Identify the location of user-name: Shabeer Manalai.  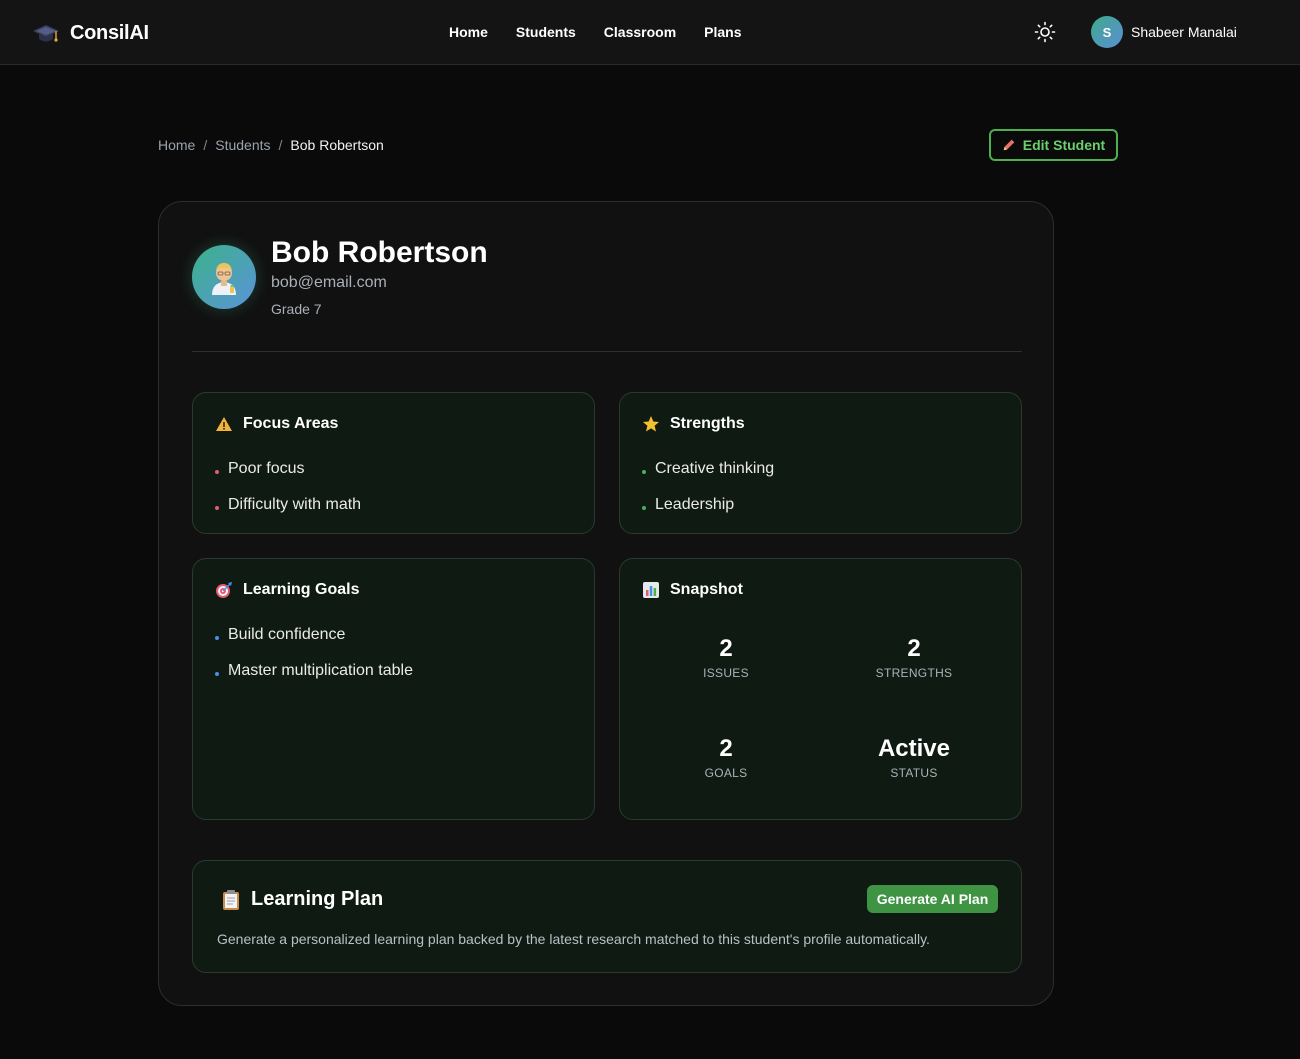
(1184, 32).